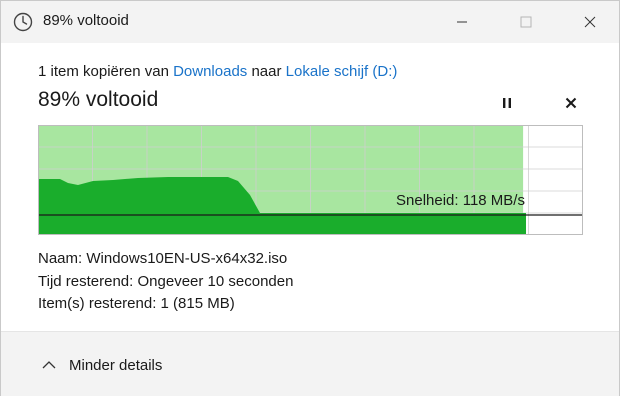 The width and height of the screenshot is (620, 396). I want to click on name-value: Windows10EN-US-x64x32.iso, so click(187, 258).